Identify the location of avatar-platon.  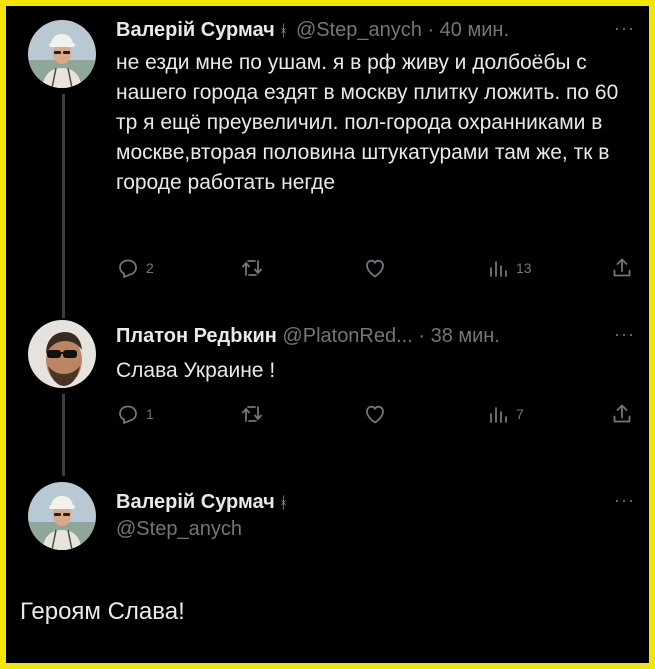
(62, 354).